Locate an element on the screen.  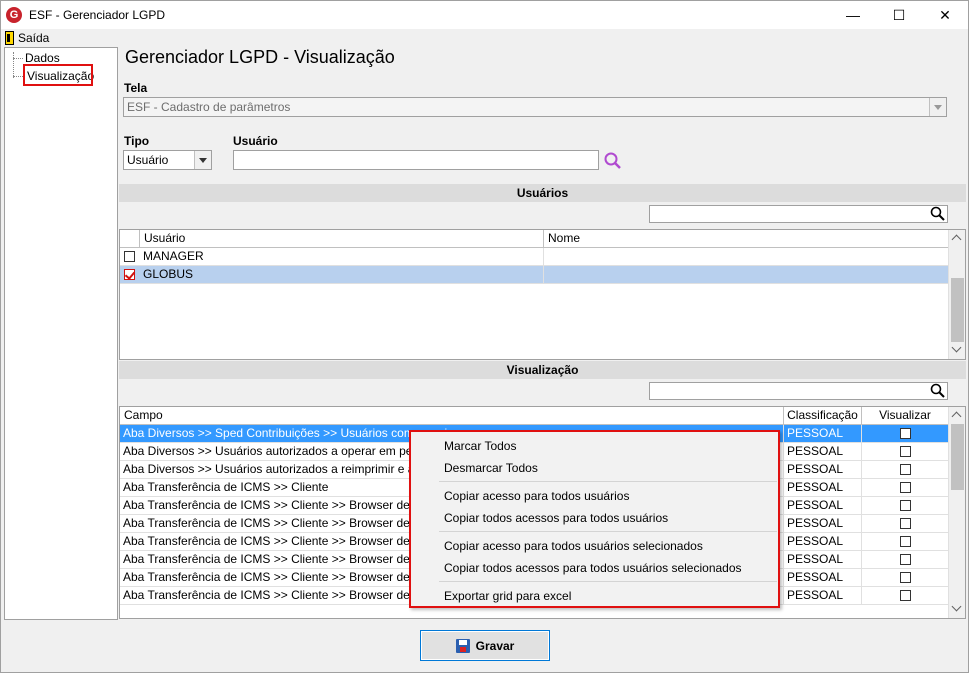
navigation-tree: Dados Visualização is located at coordinates (61, 333).